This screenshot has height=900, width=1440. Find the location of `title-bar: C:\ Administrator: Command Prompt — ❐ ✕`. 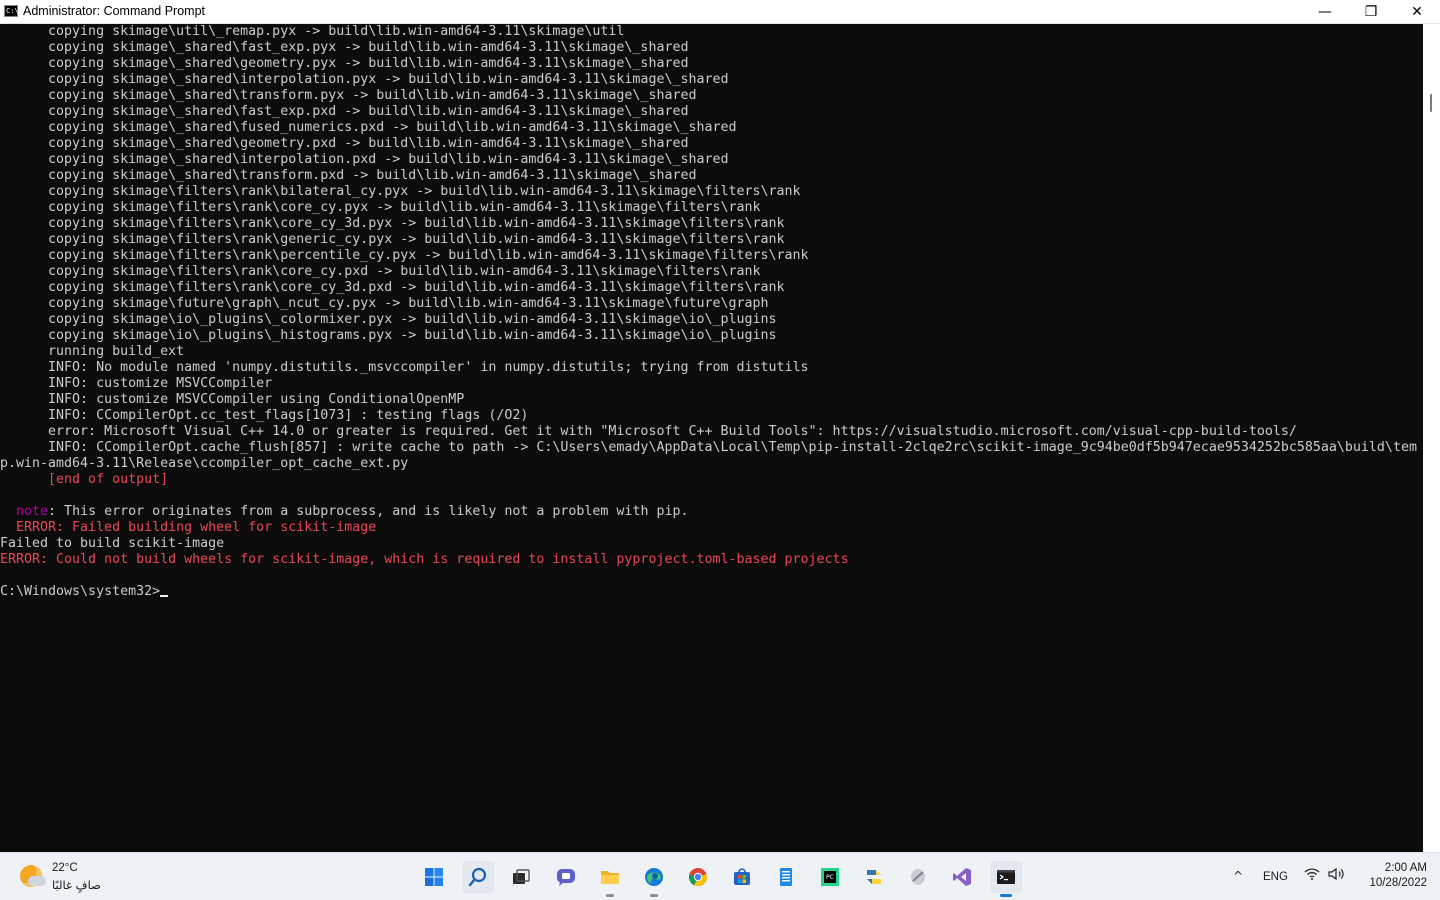

title-bar: C:\ Administrator: Command Prompt — ❐ ✕ is located at coordinates (720, 12).